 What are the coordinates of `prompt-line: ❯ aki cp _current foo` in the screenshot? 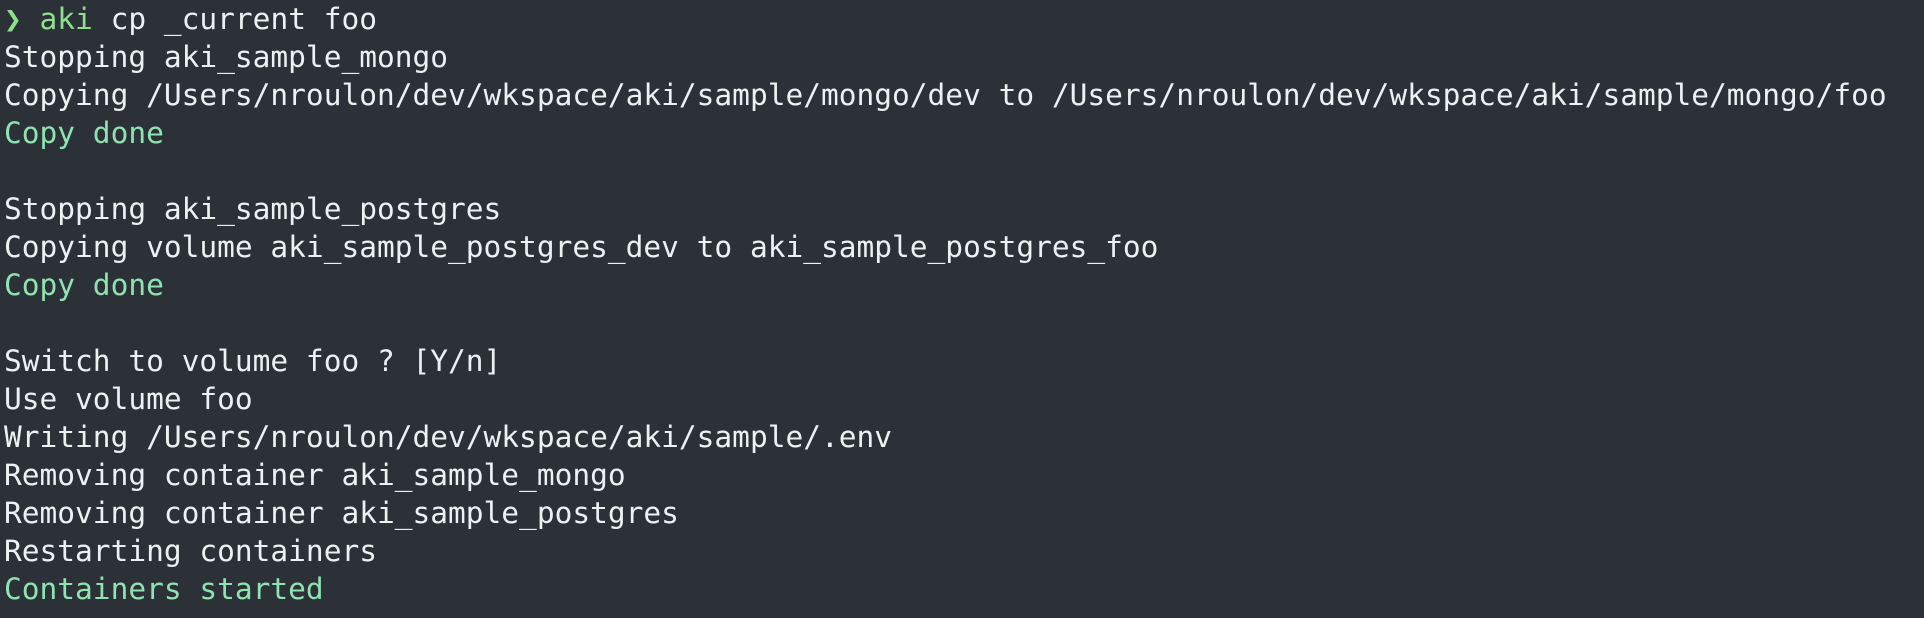 It's located at (964, 19).